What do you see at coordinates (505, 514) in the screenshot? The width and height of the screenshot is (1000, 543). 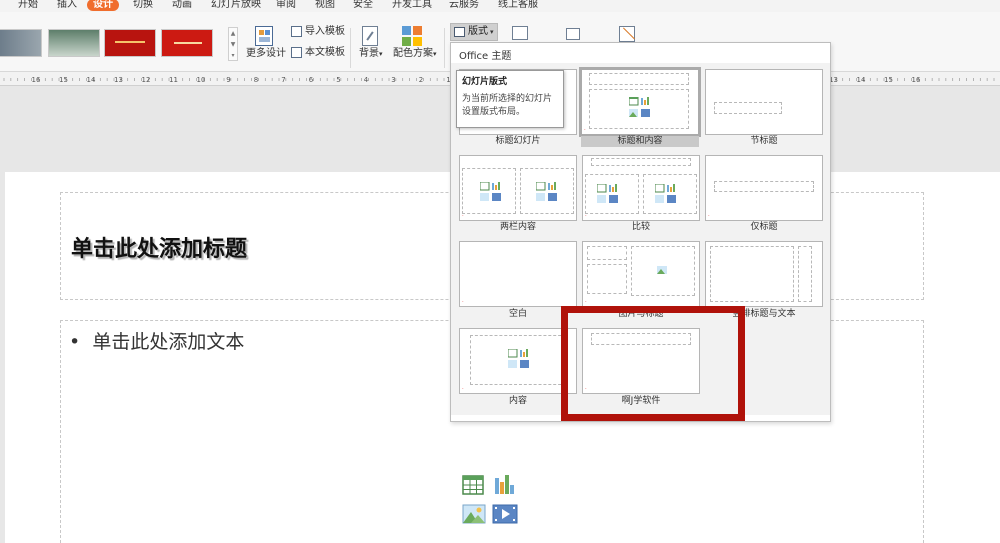 I see `video-icon` at bounding box center [505, 514].